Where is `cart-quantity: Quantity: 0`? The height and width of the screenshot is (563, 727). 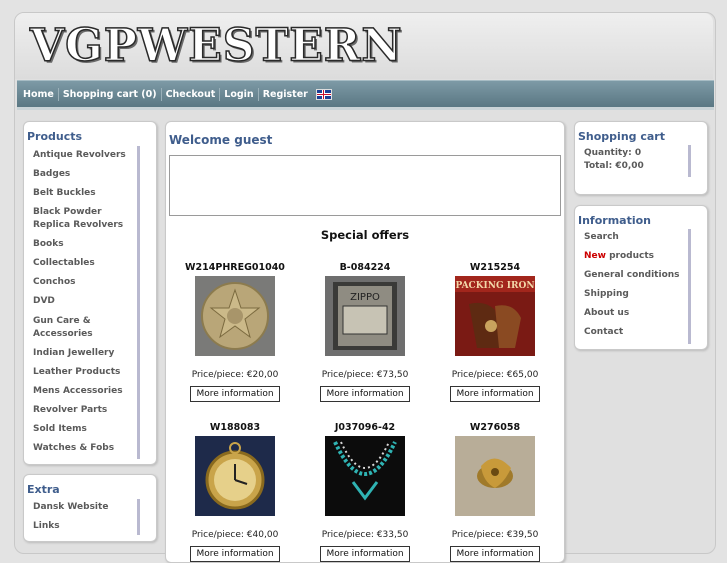
cart-quantity: Quantity: 0 is located at coordinates (613, 153).